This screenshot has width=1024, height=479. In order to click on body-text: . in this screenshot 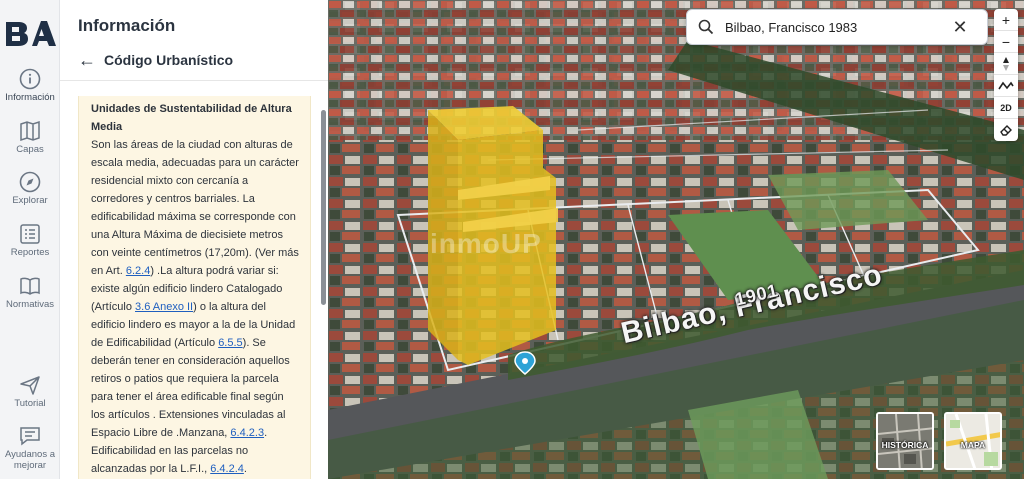, I will do `click(245, 469)`.